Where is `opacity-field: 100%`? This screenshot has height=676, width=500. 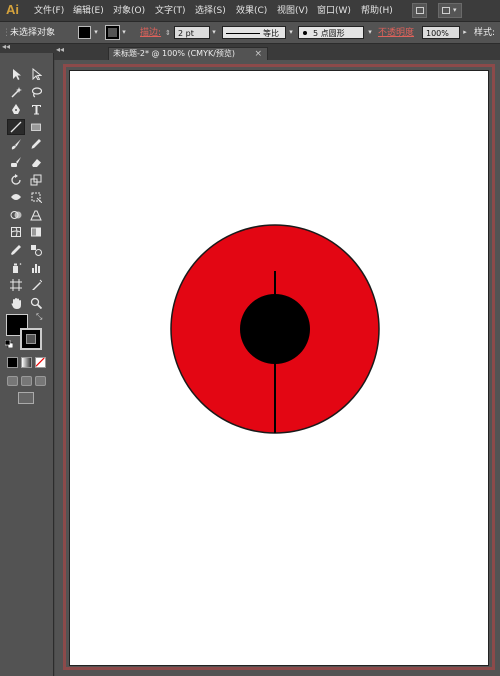
opacity-field: 100% is located at coordinates (441, 32).